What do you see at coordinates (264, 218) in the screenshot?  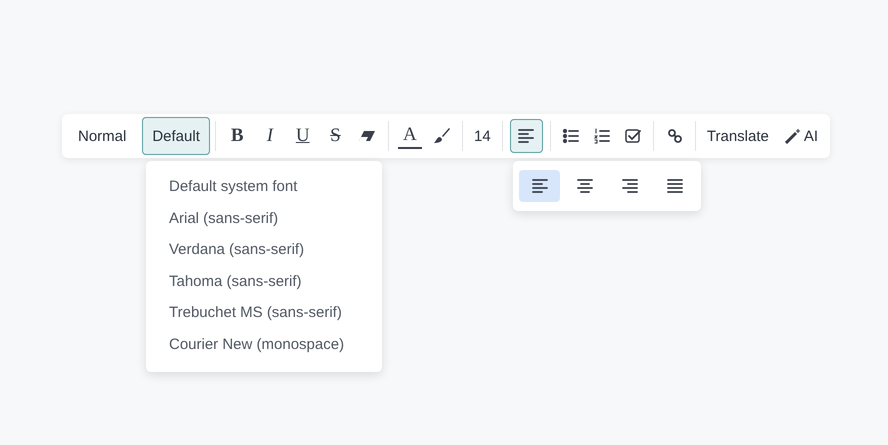 I see `font-option: Arial (sans-serif)` at bounding box center [264, 218].